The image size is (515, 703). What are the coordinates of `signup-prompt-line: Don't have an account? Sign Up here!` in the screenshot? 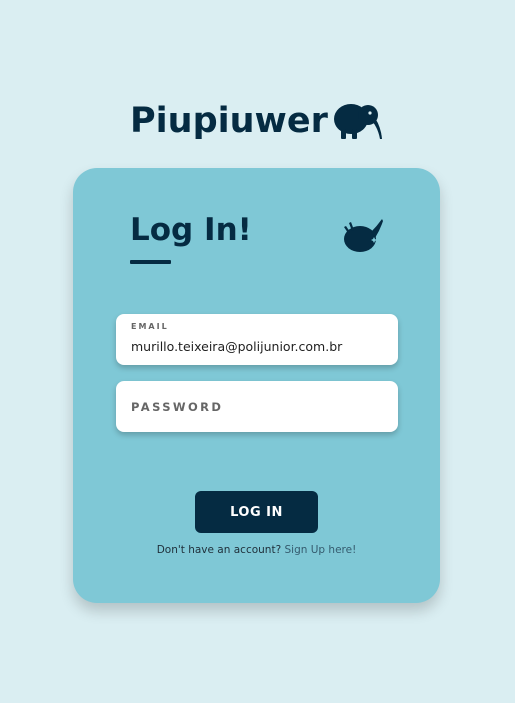 It's located at (256, 550).